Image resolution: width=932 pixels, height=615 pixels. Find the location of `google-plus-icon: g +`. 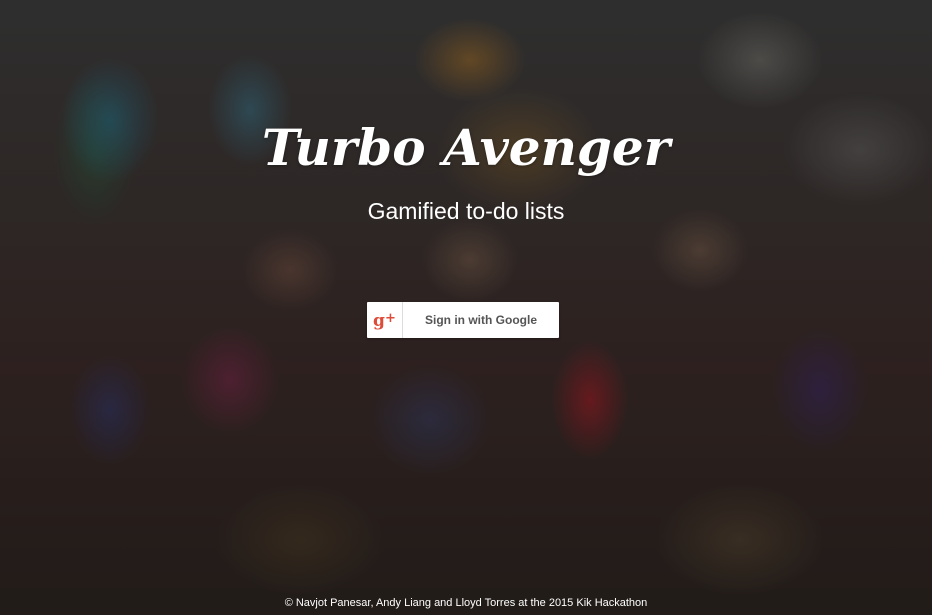

google-plus-icon: g + is located at coordinates (385, 320).